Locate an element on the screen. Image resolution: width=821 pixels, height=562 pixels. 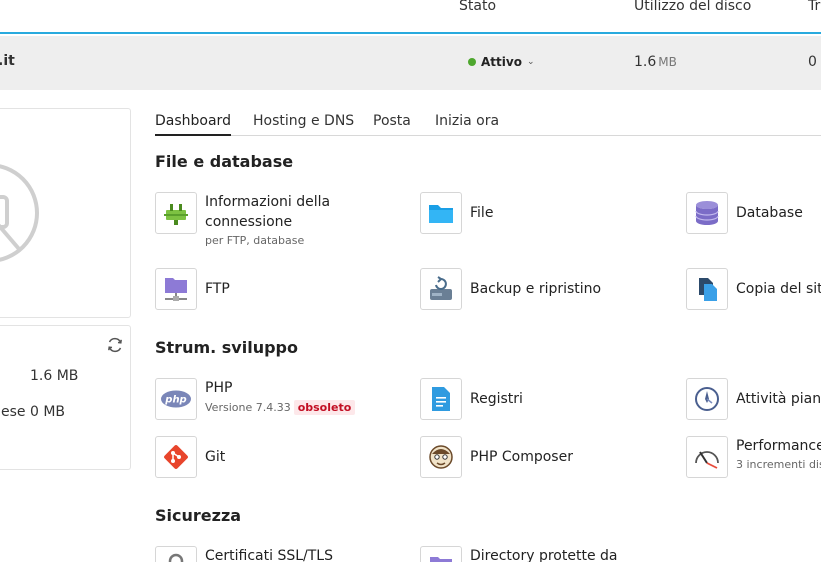
tool-ssl-certificates: Certificati SSL/TLS is located at coordinates (244, 554).